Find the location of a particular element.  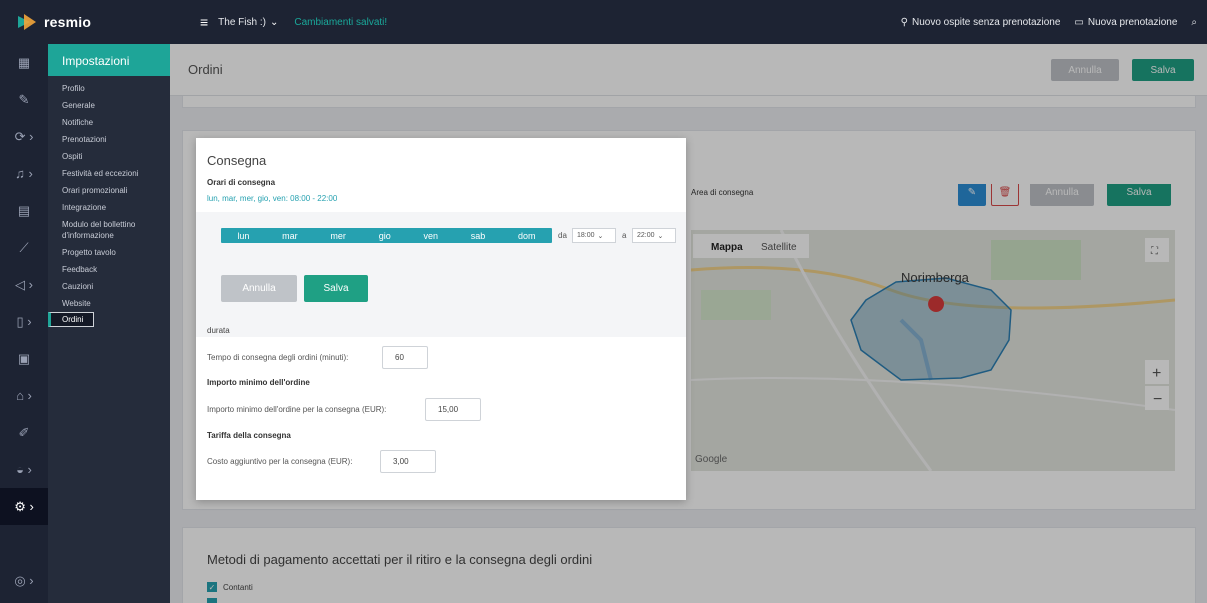

day-ven: ven is located at coordinates (430, 236).